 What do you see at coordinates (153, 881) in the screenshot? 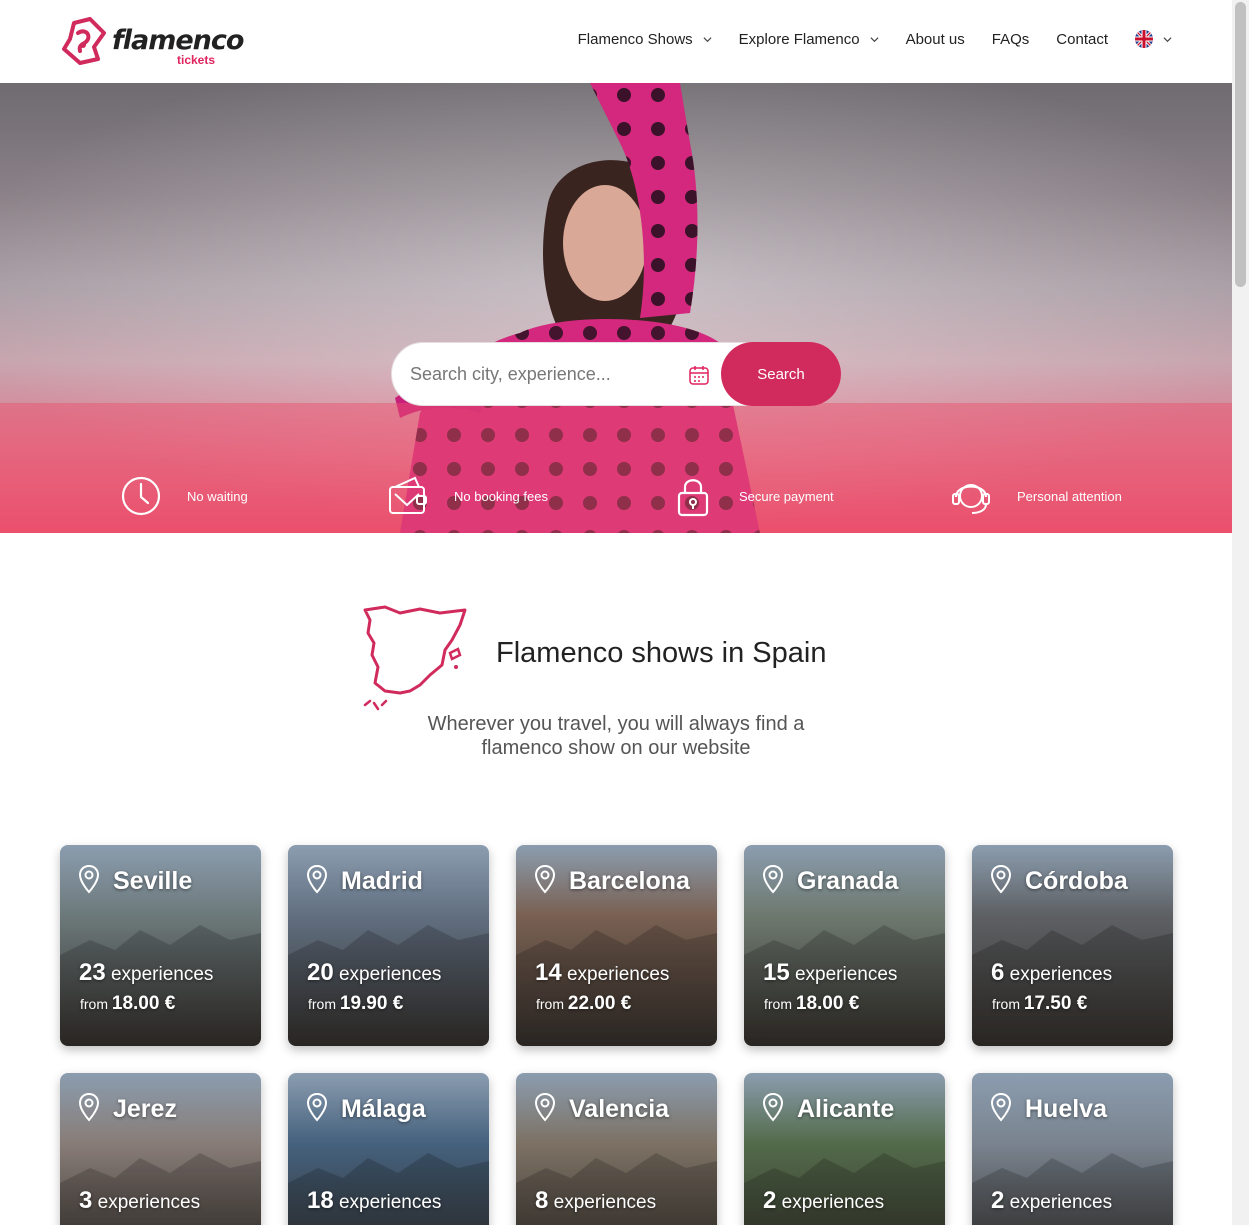
I see `city-name: Seville` at bounding box center [153, 881].